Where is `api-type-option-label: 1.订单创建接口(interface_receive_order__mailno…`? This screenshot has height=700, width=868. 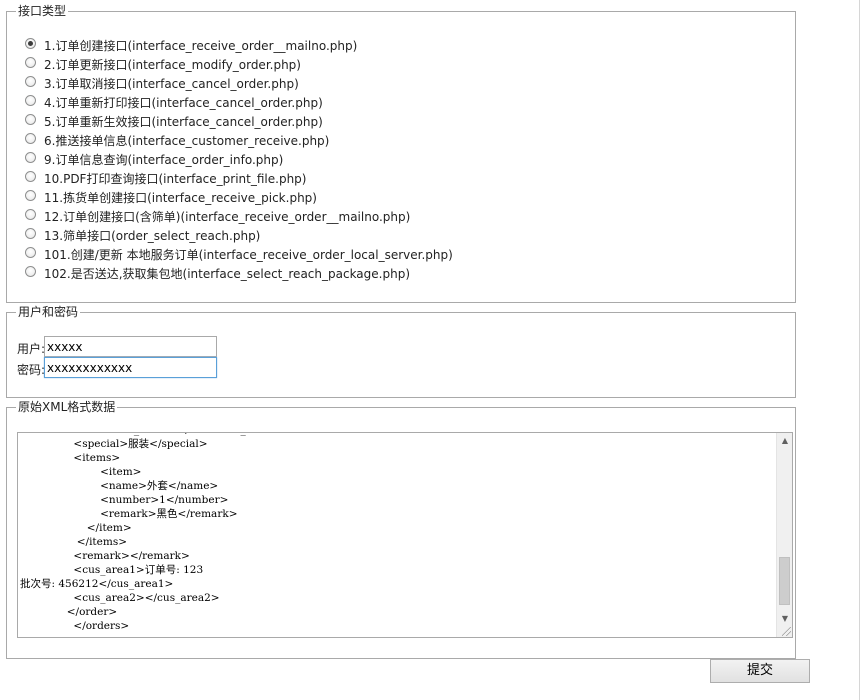 api-type-option-label: 1.订单创建接口(interface_receive_order__mailno… is located at coordinates (200, 46).